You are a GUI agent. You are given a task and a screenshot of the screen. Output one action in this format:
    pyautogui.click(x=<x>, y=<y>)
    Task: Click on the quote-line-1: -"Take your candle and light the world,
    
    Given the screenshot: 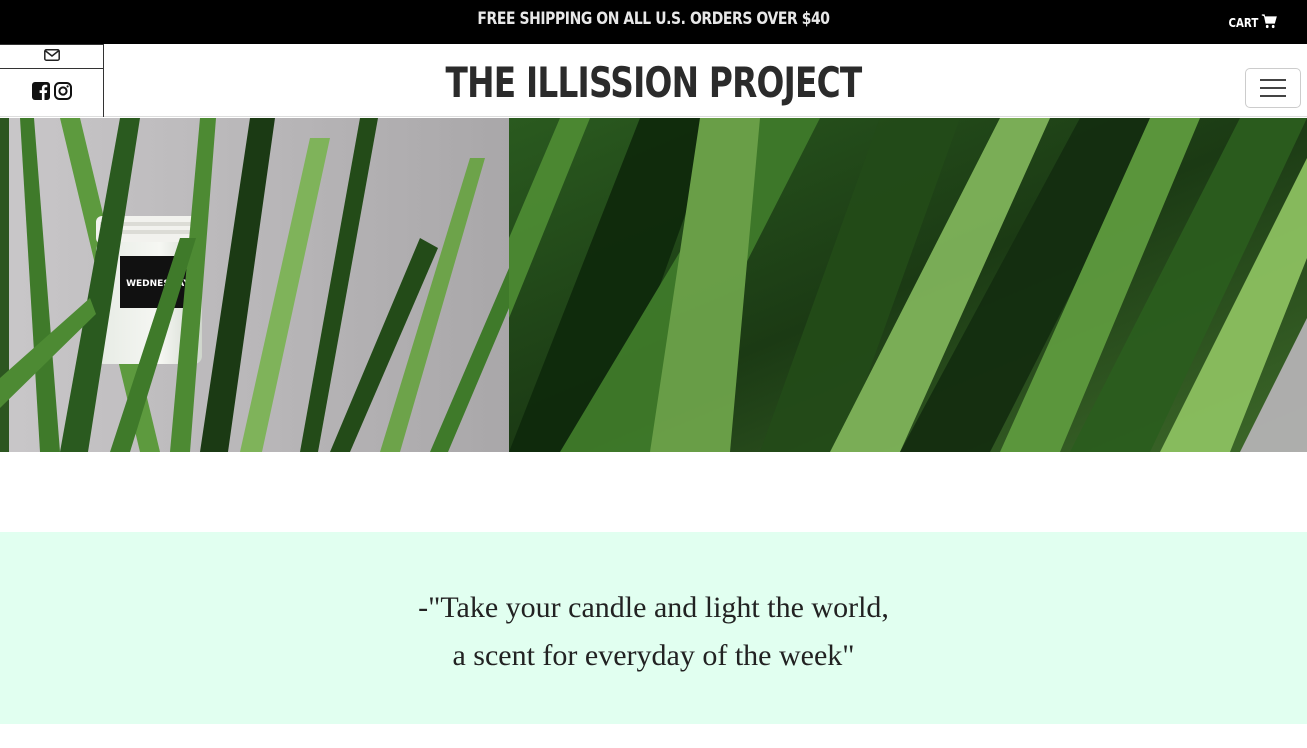 What is the action you would take?
    pyautogui.click(x=653, y=607)
    